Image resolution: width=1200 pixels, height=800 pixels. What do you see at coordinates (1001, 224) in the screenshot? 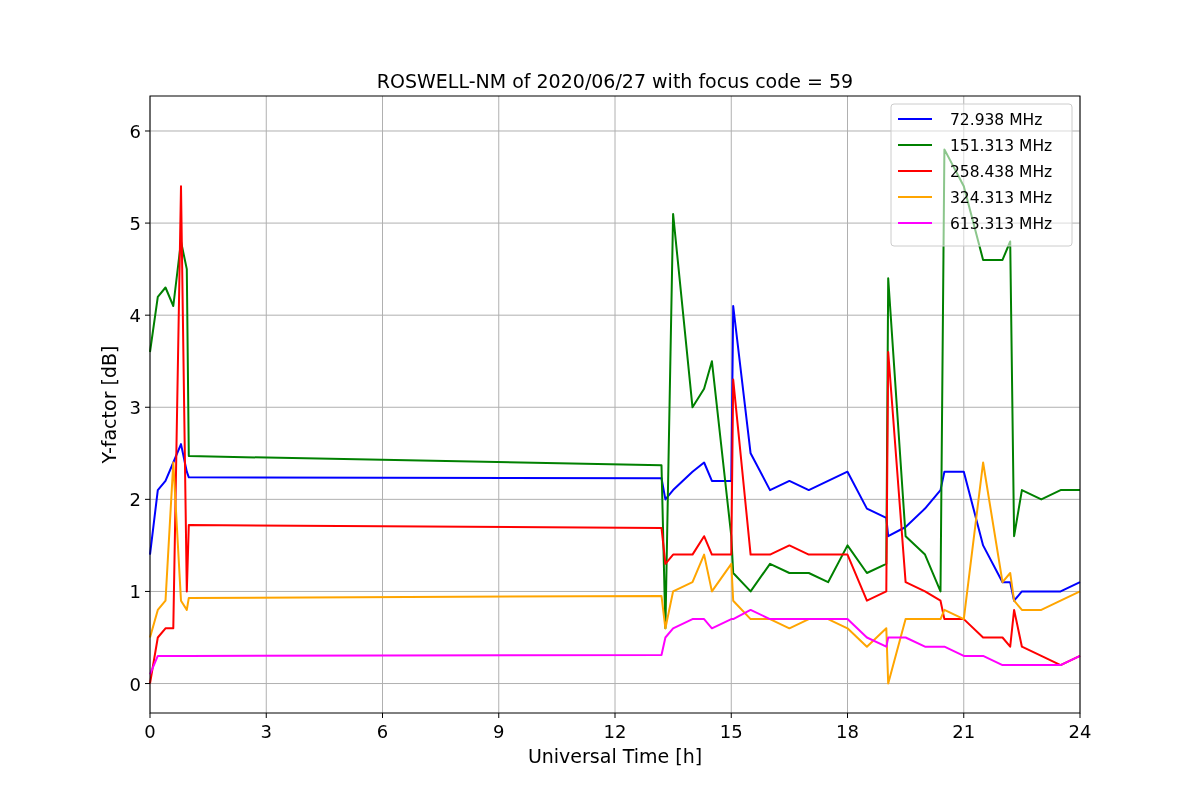
I see `legend-label: 613.313 MHz` at bounding box center [1001, 224].